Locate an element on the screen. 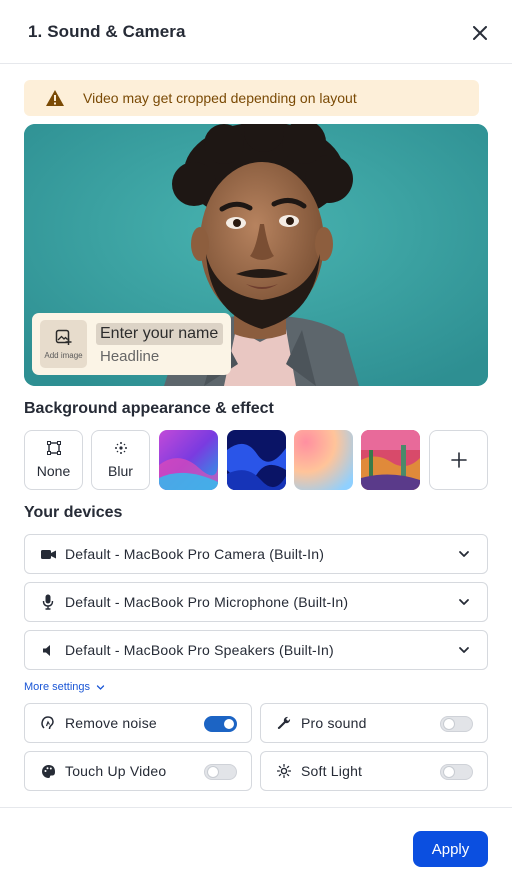 This screenshot has width=512, height=891. background-image-purple-waves is located at coordinates (188, 460).